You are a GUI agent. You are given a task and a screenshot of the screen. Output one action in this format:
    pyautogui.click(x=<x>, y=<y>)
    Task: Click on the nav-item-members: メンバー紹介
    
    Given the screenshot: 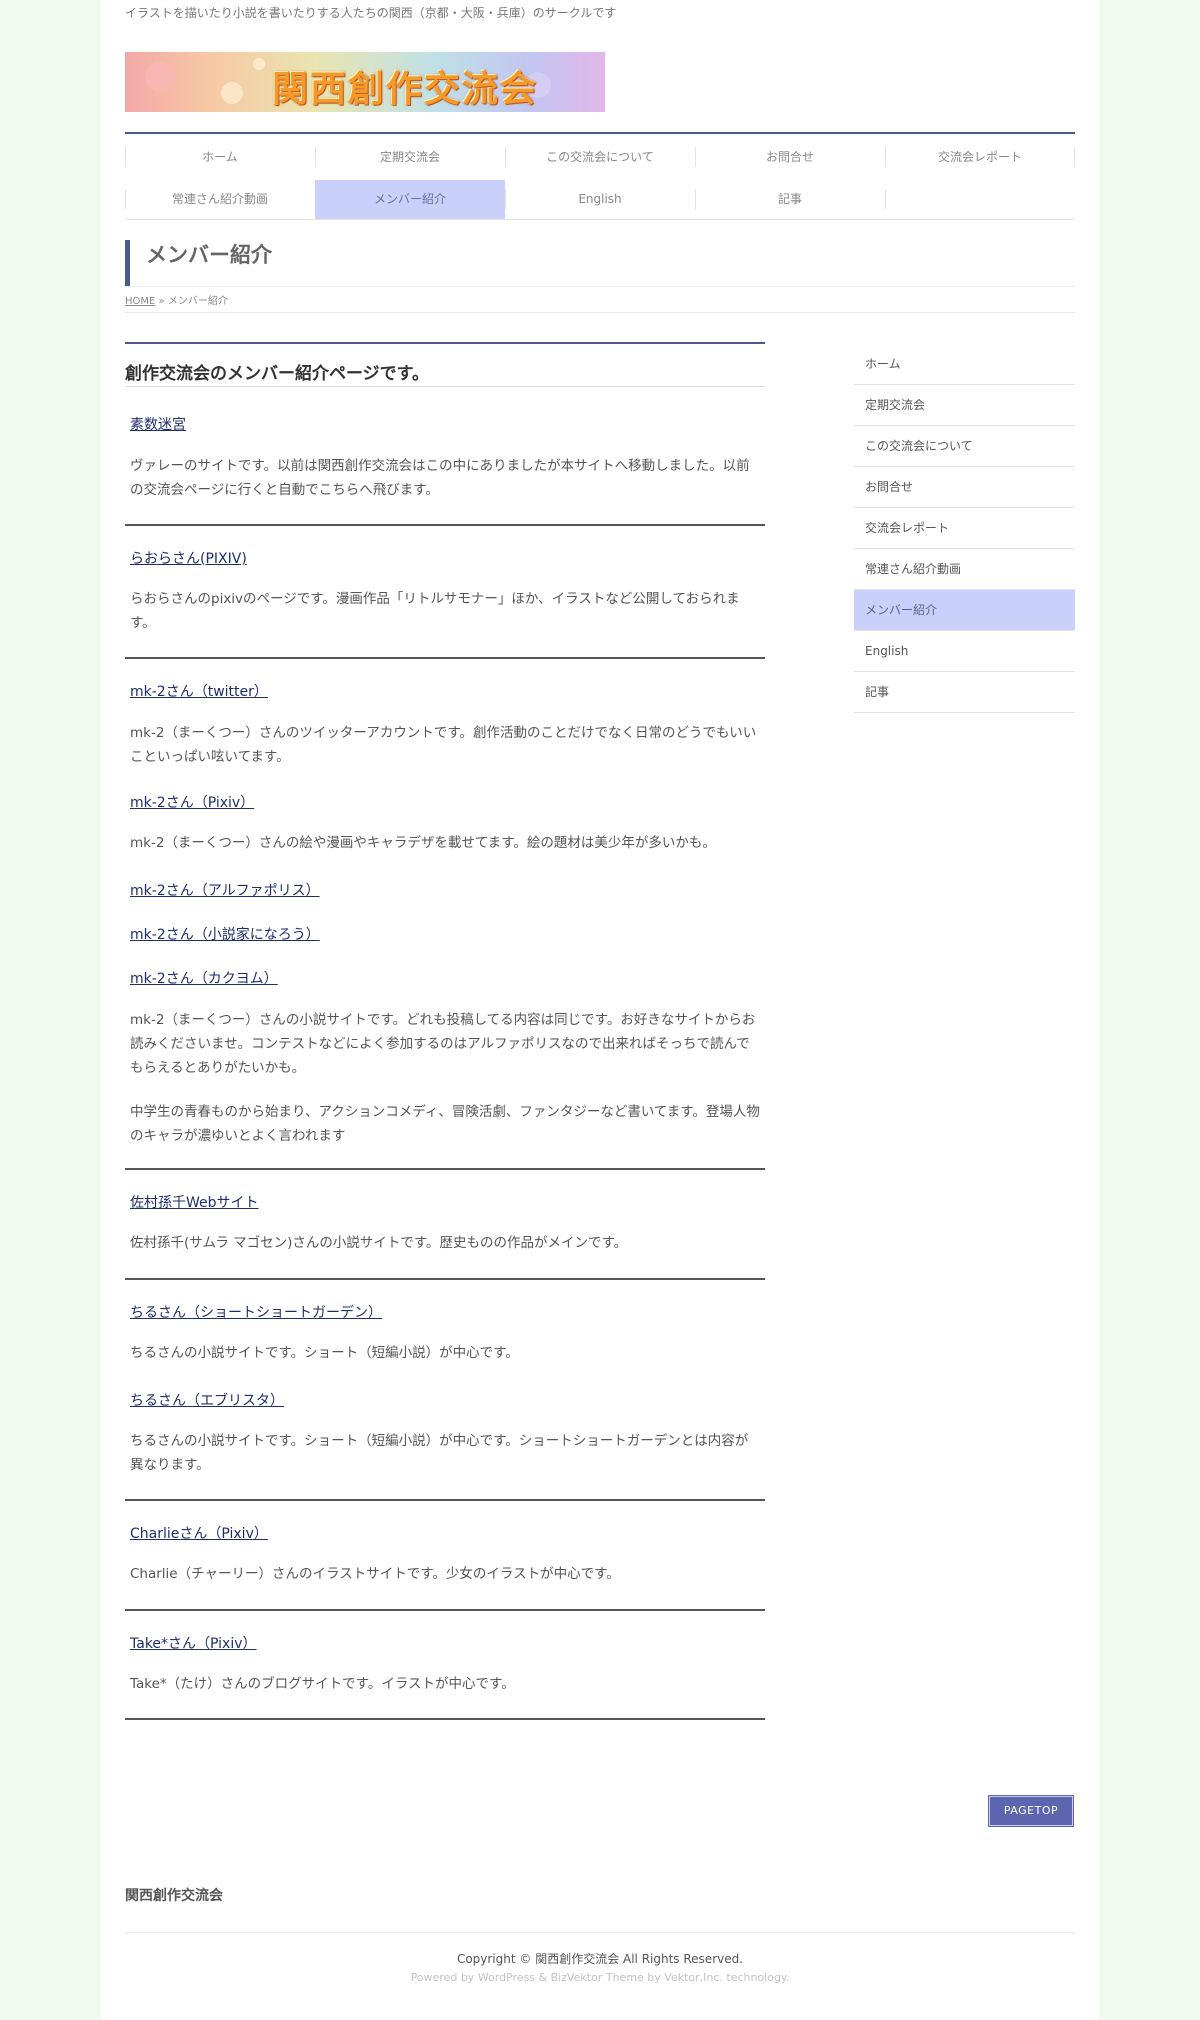 What is the action you would take?
    pyautogui.click(x=410, y=199)
    